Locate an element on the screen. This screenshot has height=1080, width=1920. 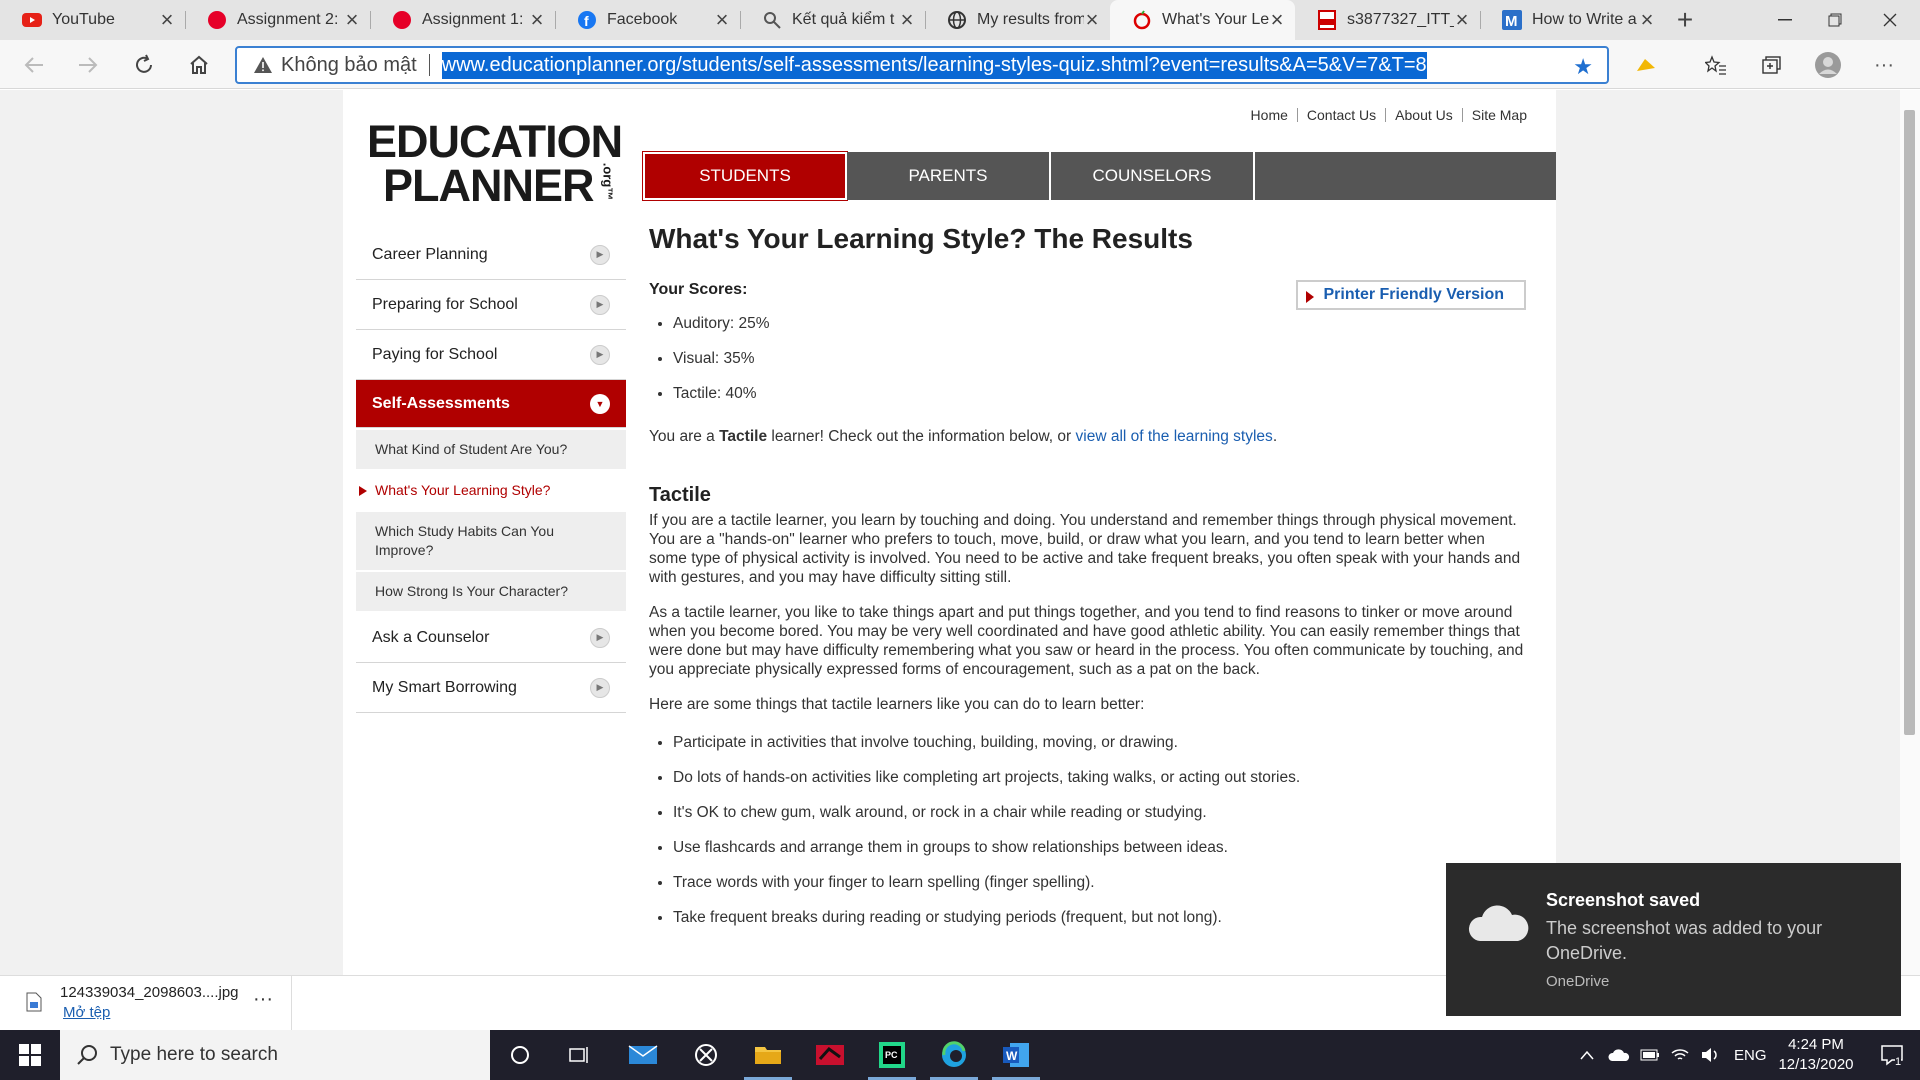
volume-icon is located at coordinates (1710, 1055).